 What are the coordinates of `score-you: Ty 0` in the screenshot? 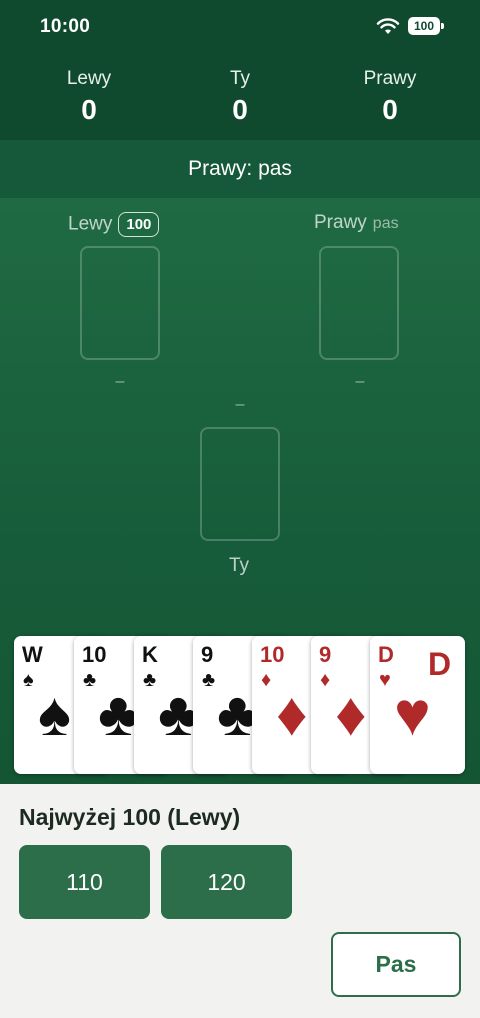 It's located at (240, 97).